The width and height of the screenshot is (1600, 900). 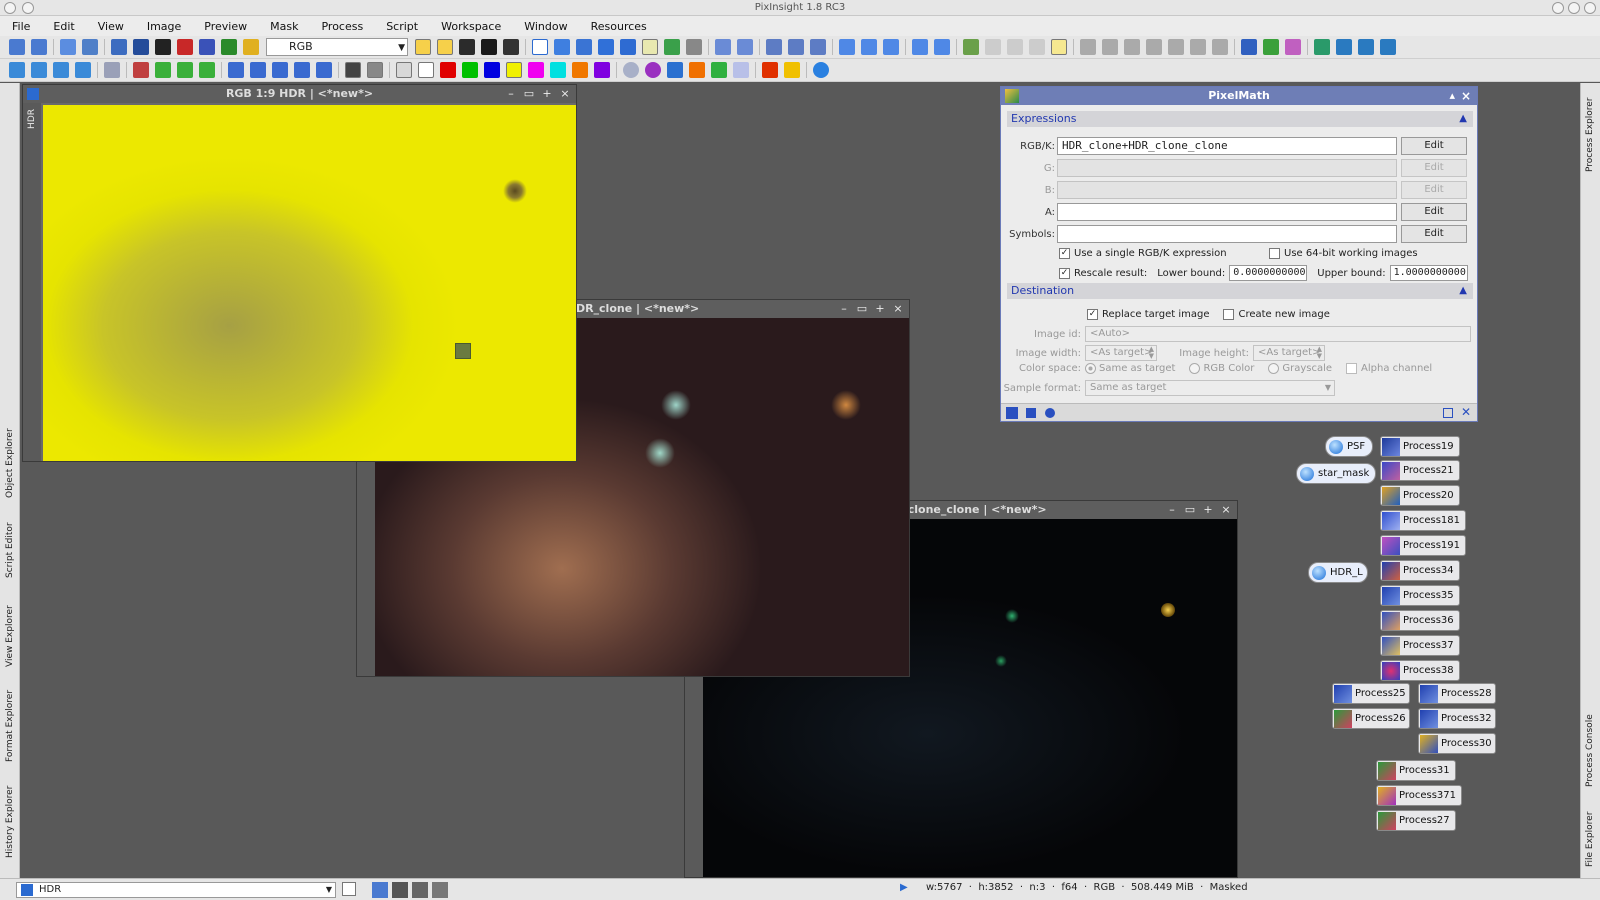 What do you see at coordinates (1154, 47) in the screenshot?
I see `nav-4-icon` at bounding box center [1154, 47].